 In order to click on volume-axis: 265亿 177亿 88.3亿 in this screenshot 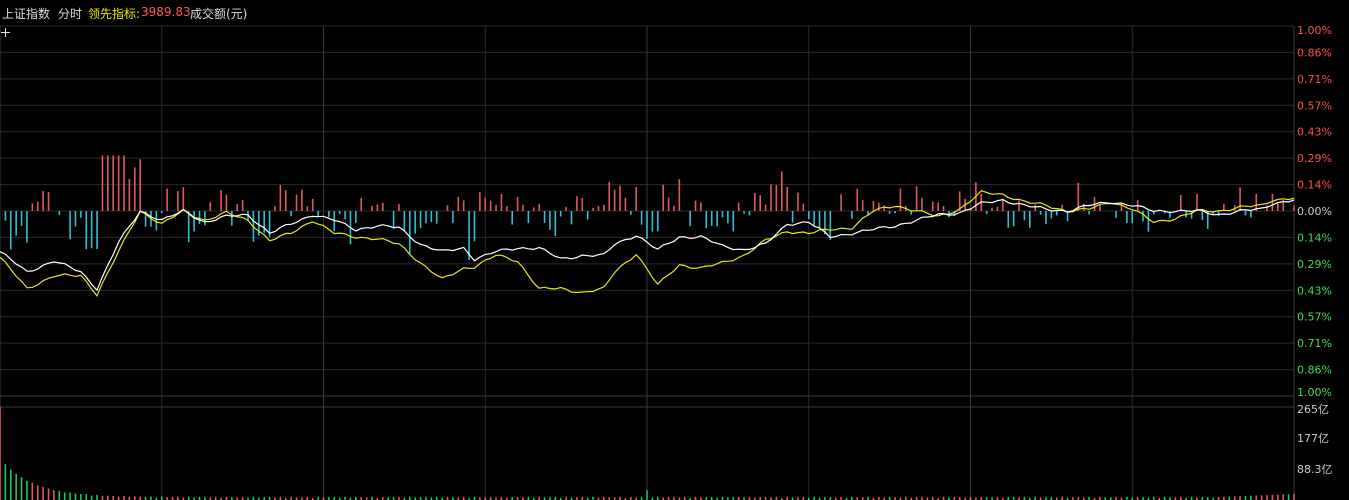, I will do `click(1315, 439)`.